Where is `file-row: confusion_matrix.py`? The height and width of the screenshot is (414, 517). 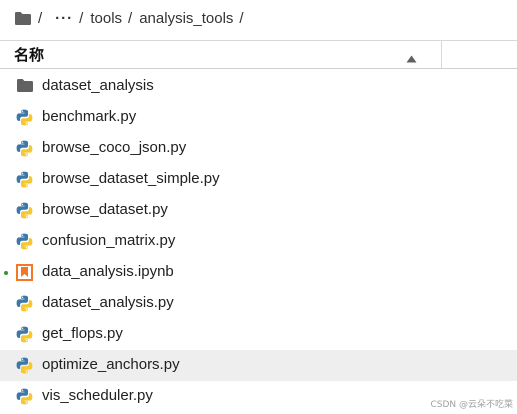 file-row: confusion_matrix.py is located at coordinates (258, 241).